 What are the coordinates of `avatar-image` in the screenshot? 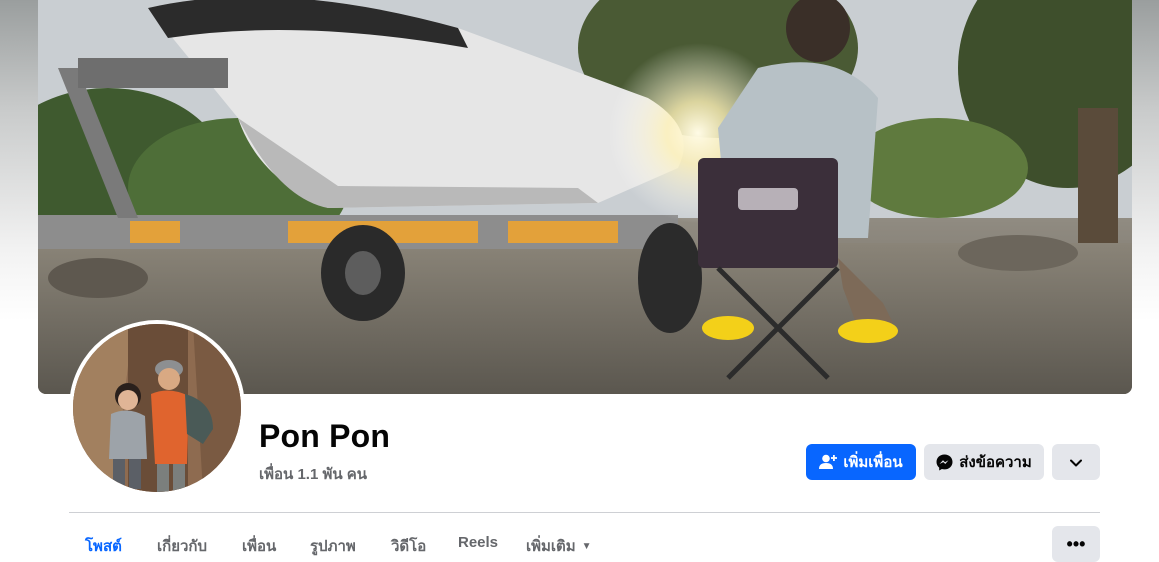 It's located at (157, 408).